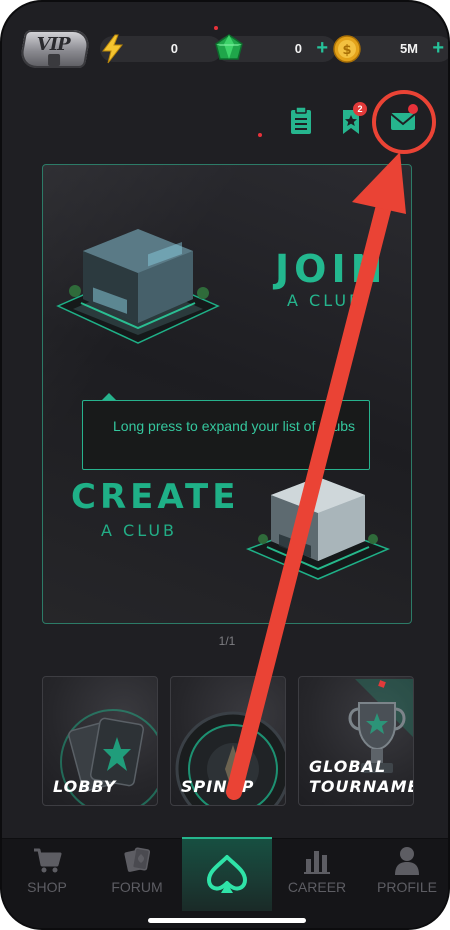 Image resolution: width=450 pixels, height=930 pixels. I want to click on spinup-tile: SPINUP, so click(228, 741).